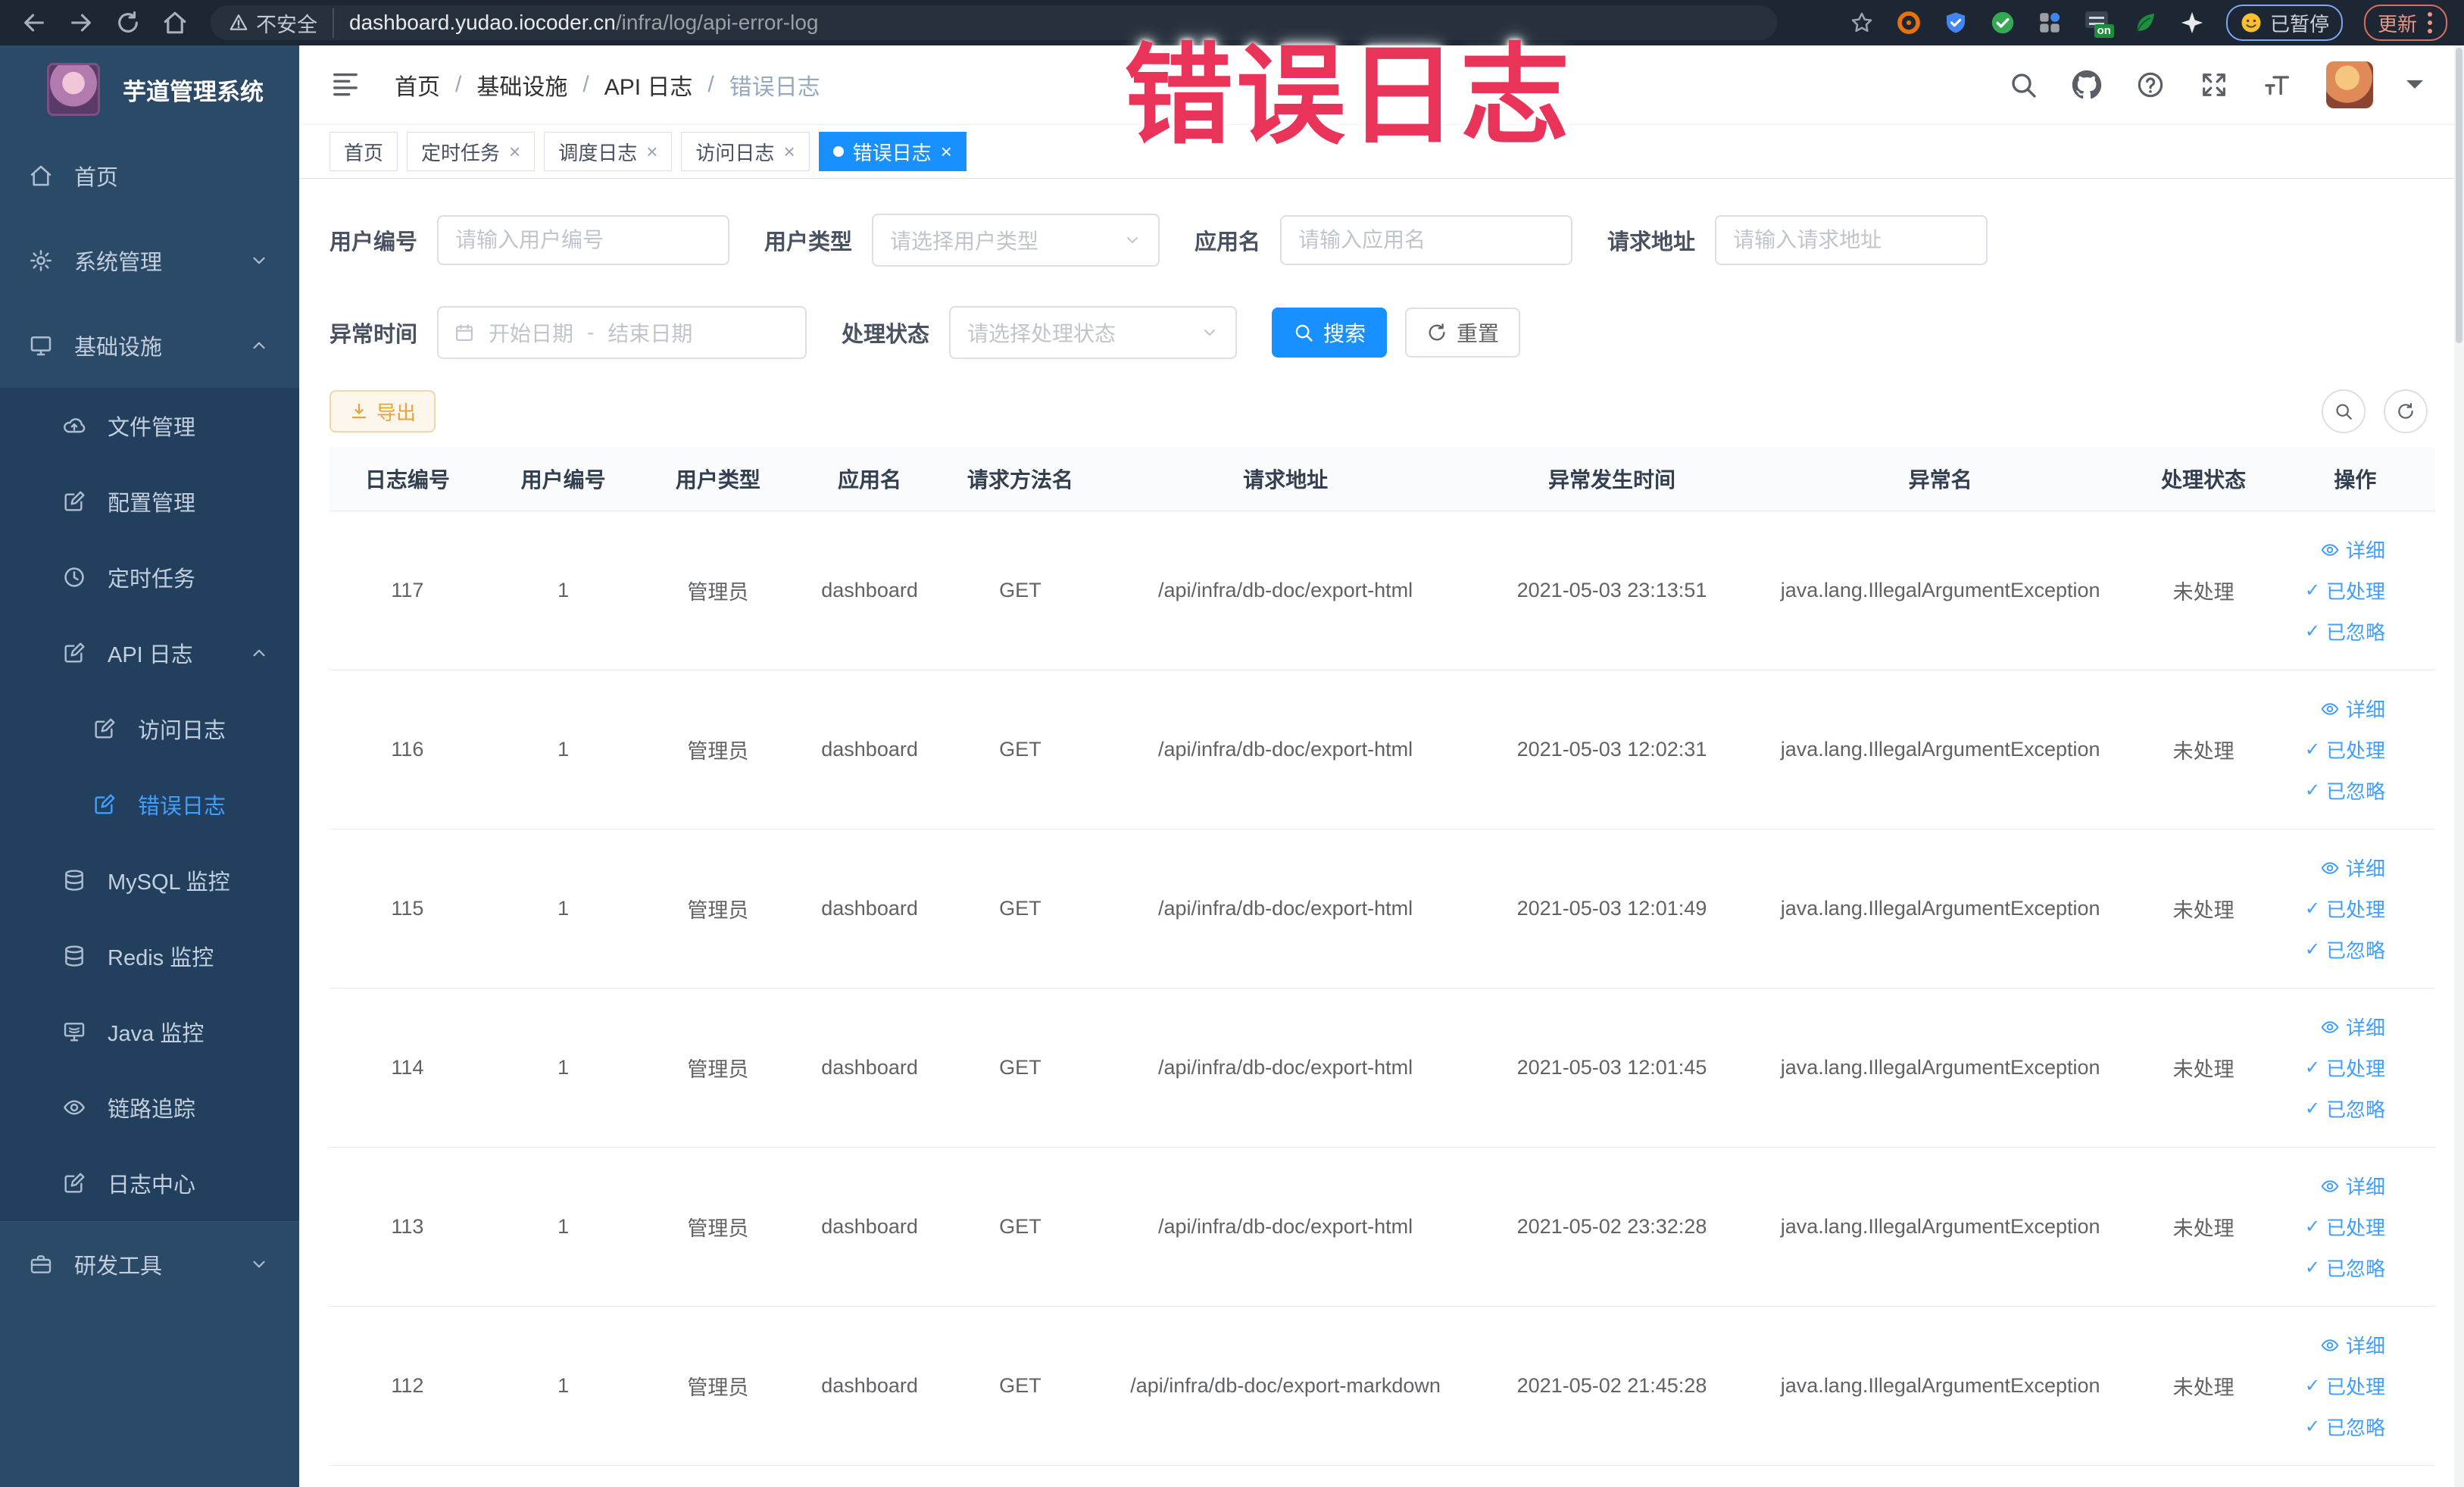  I want to click on extension-ring-icon, so click(1909, 23).